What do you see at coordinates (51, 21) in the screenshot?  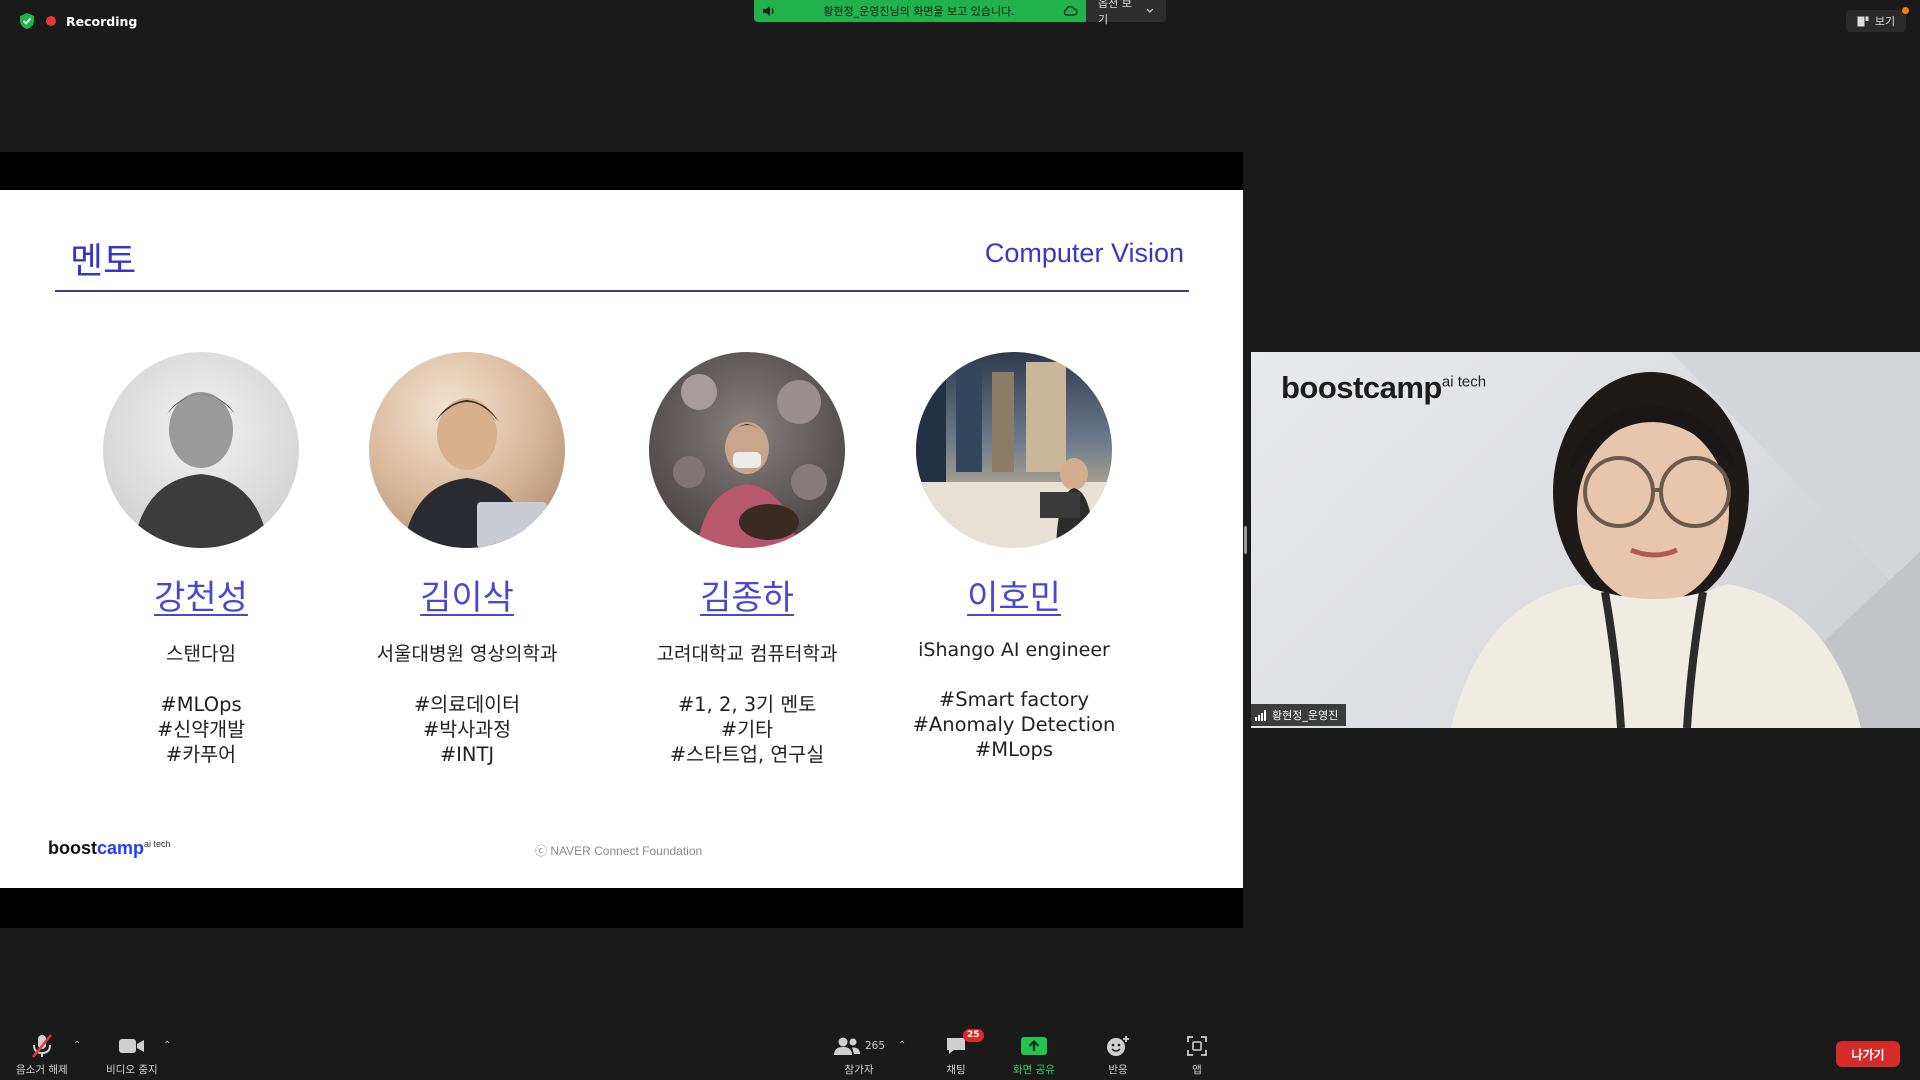 I see `recording-dot-icon` at bounding box center [51, 21].